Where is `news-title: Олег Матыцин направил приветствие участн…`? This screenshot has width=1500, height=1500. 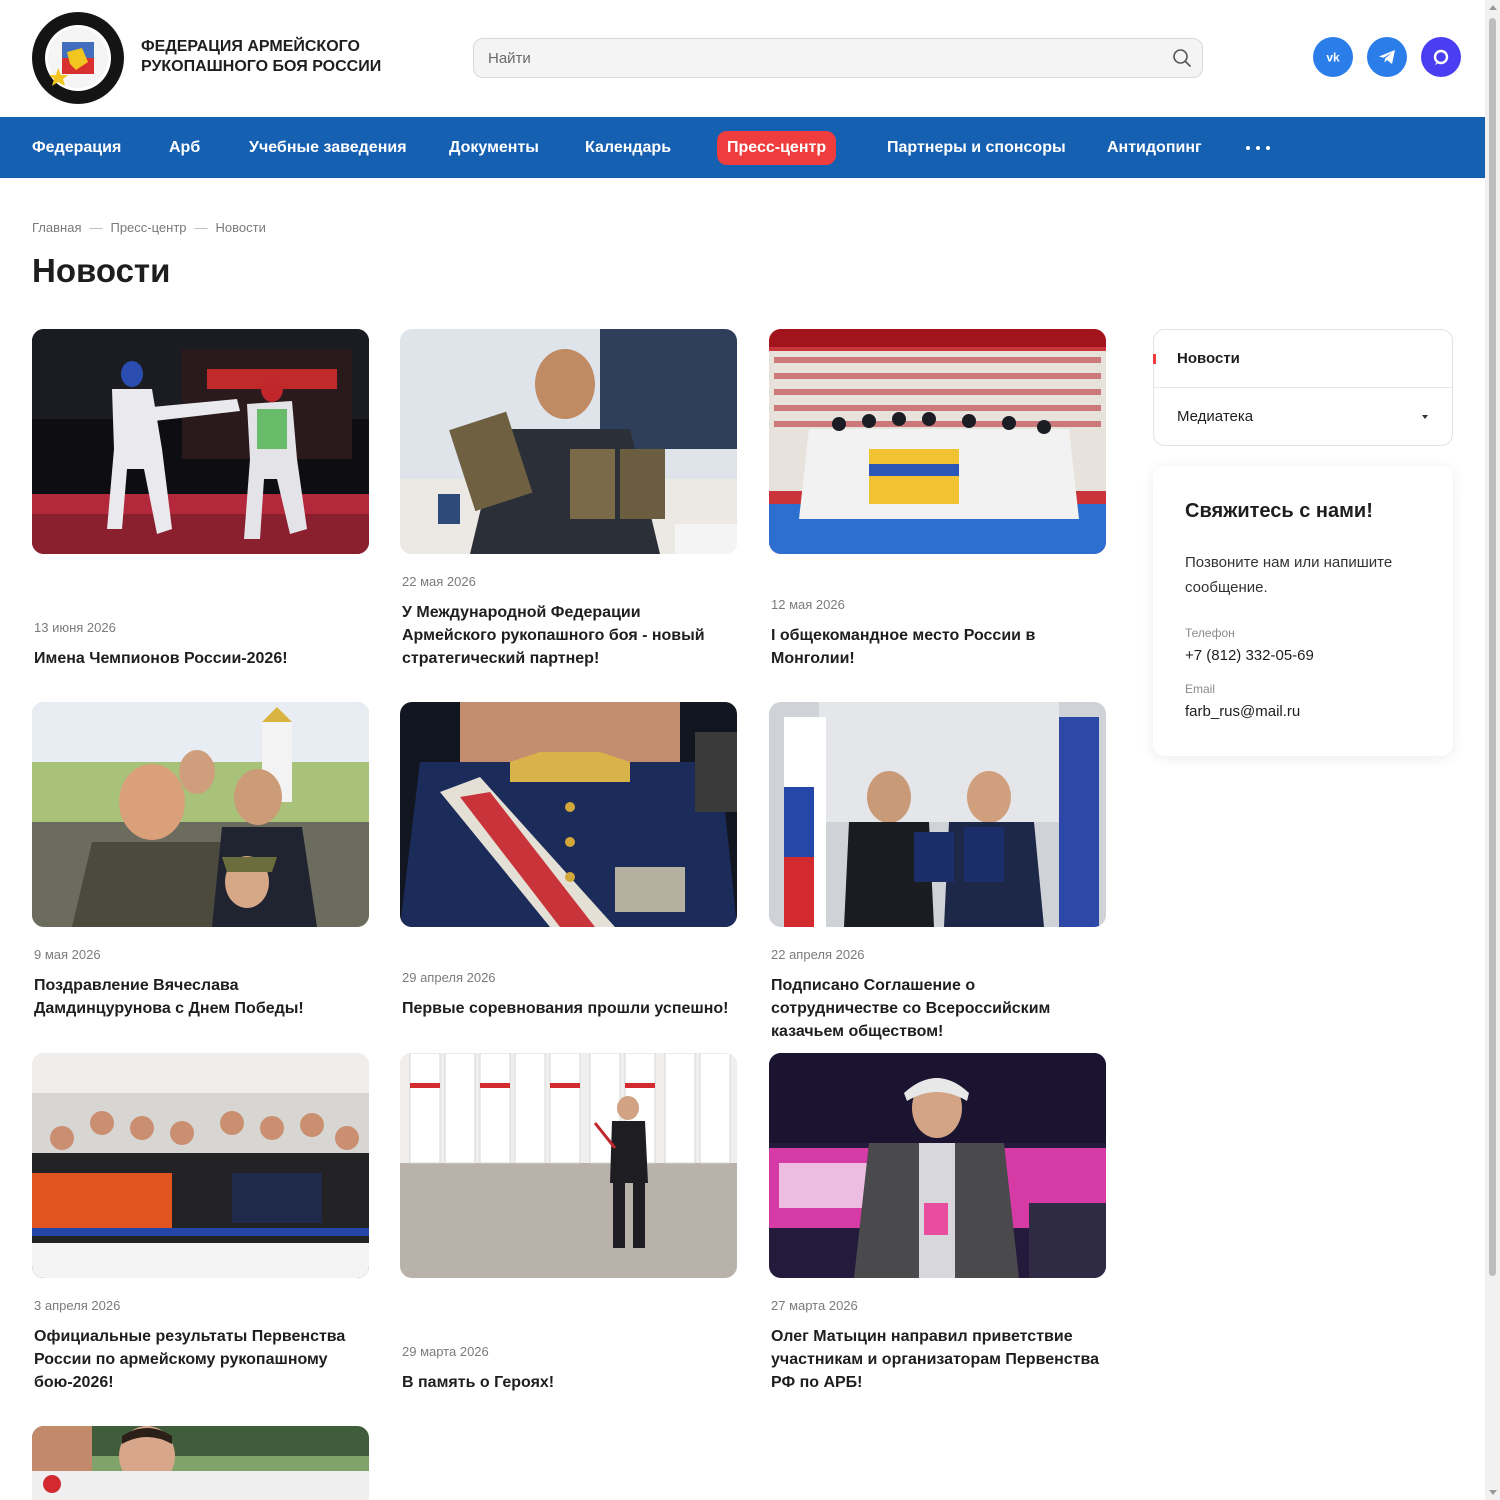 news-title: Олег Матыцин направил приветствие участн… is located at coordinates (938, 1359).